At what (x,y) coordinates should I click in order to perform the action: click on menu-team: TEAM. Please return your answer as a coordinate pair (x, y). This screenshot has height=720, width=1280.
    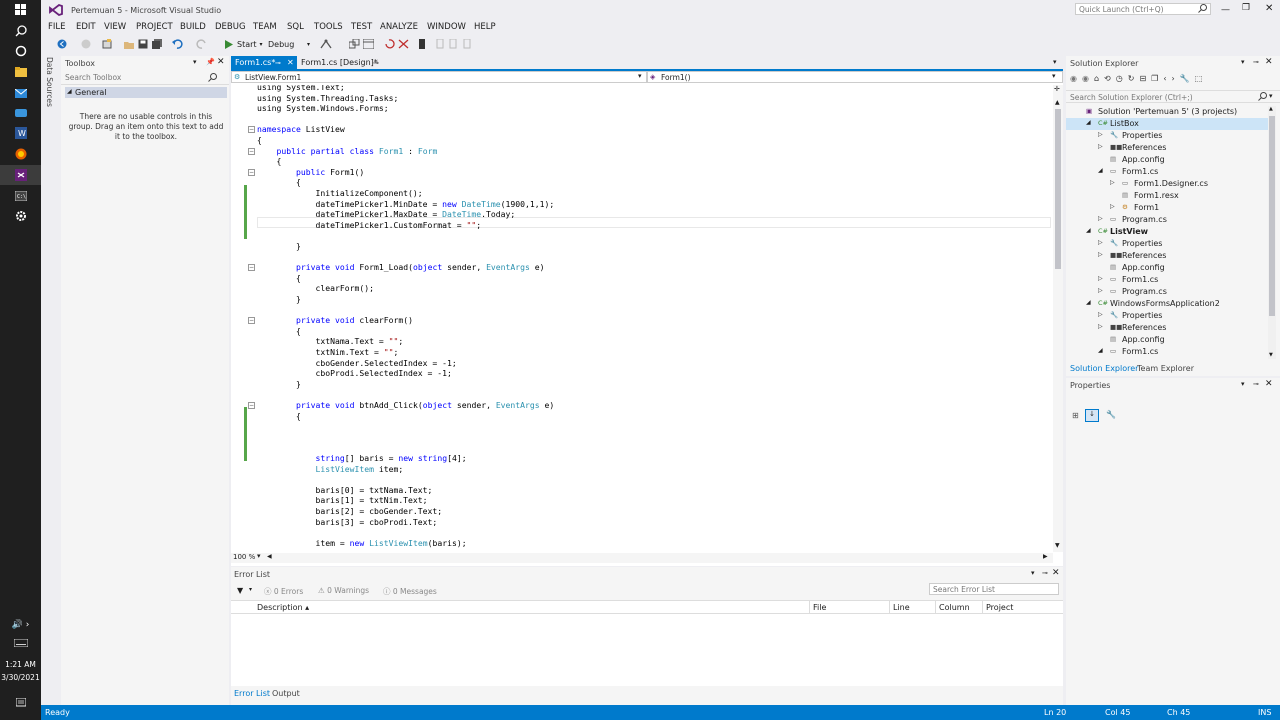
    Looking at the image, I should click on (265, 27).